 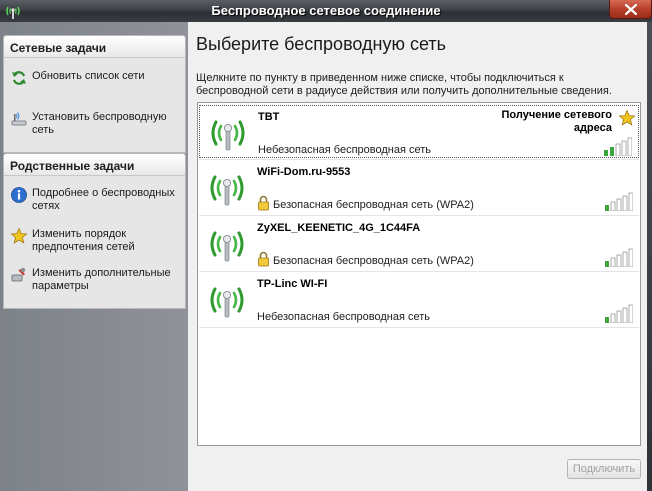 What do you see at coordinates (18, 274) in the screenshot?
I see `settings-icon` at bounding box center [18, 274].